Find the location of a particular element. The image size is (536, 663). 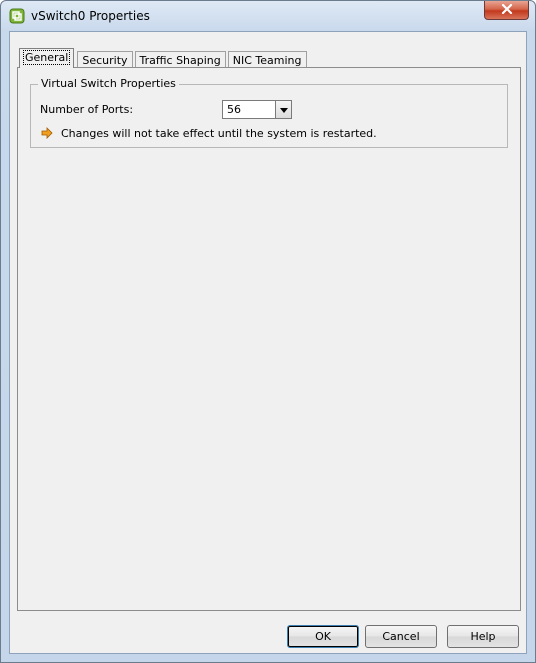

tab-security: Security is located at coordinates (105, 59).